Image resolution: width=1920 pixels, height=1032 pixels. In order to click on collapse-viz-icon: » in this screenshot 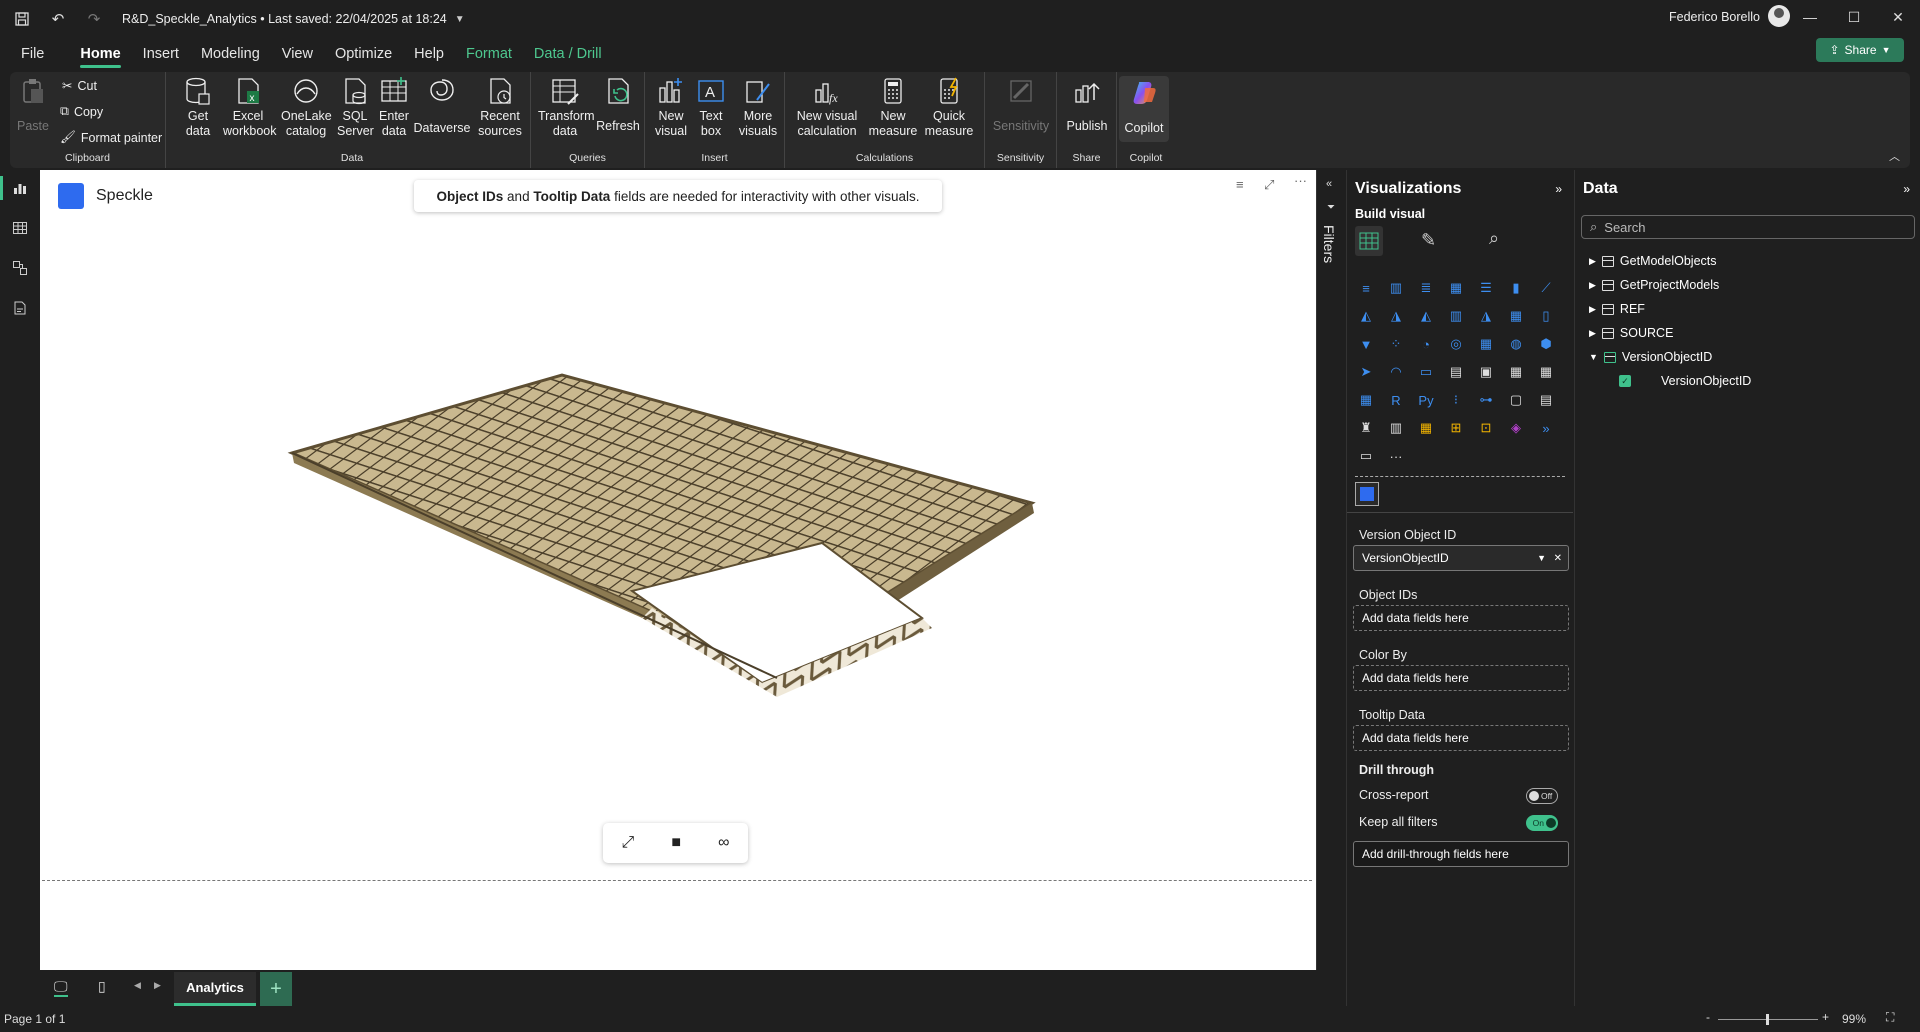, I will do `click(1558, 189)`.